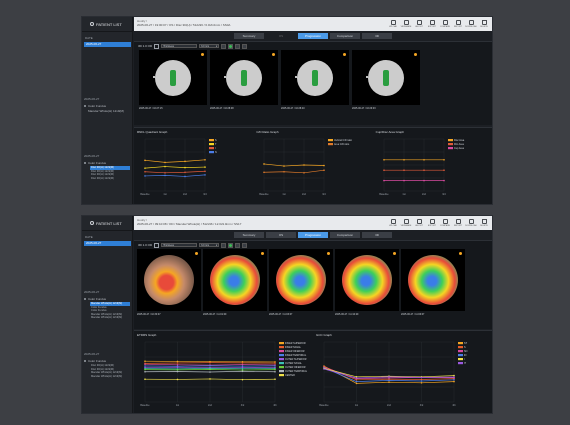  I want to click on thumbnail-caption: 2025-06-27 / 16:28:08, so click(222, 108).